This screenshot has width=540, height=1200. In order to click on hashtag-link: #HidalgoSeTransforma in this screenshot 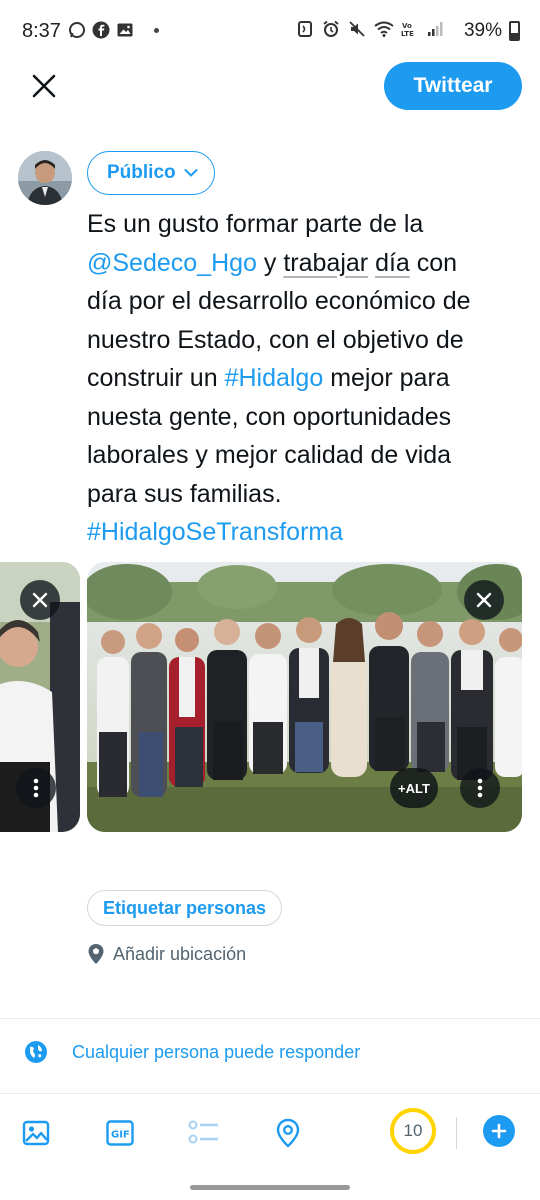, I will do `click(215, 532)`.